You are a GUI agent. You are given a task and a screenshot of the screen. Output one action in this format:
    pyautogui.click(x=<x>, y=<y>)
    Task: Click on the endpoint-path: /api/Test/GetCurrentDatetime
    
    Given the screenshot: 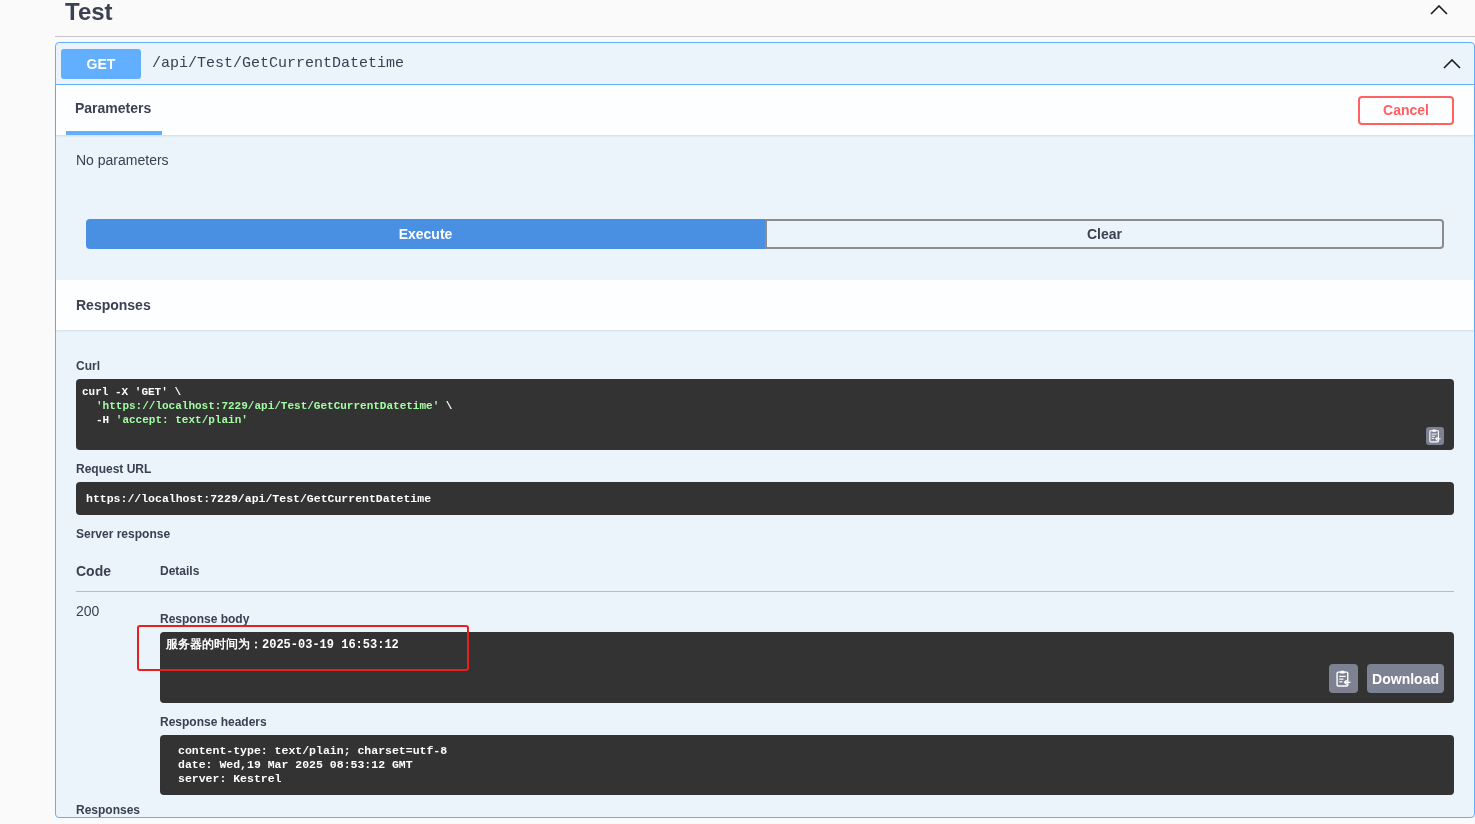 What is the action you would take?
    pyautogui.click(x=278, y=63)
    